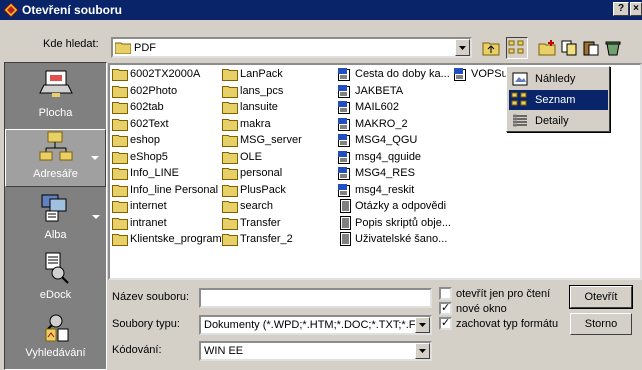  What do you see at coordinates (151, 297) in the screenshot?
I see `filename-label: Název souboru:` at bounding box center [151, 297].